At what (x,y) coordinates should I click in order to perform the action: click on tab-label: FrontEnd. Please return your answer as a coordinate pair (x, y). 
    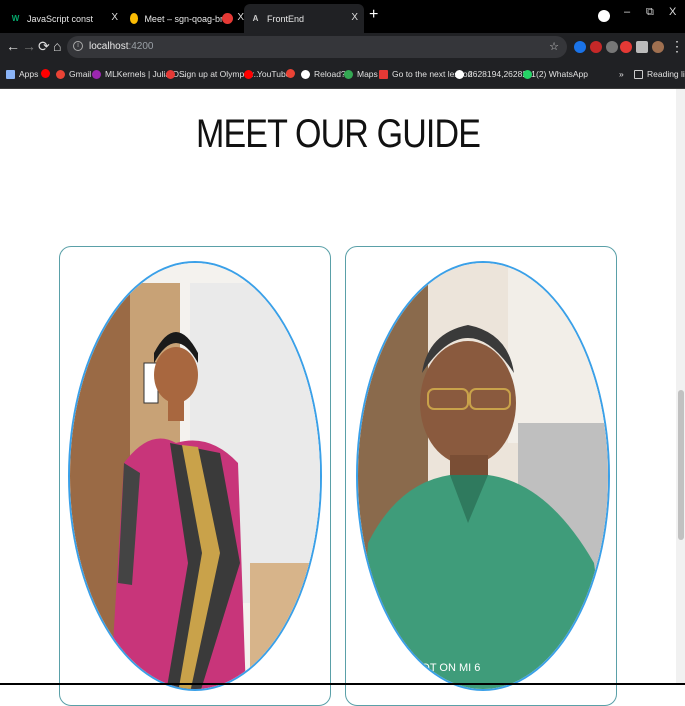
    Looking at the image, I should click on (286, 18).